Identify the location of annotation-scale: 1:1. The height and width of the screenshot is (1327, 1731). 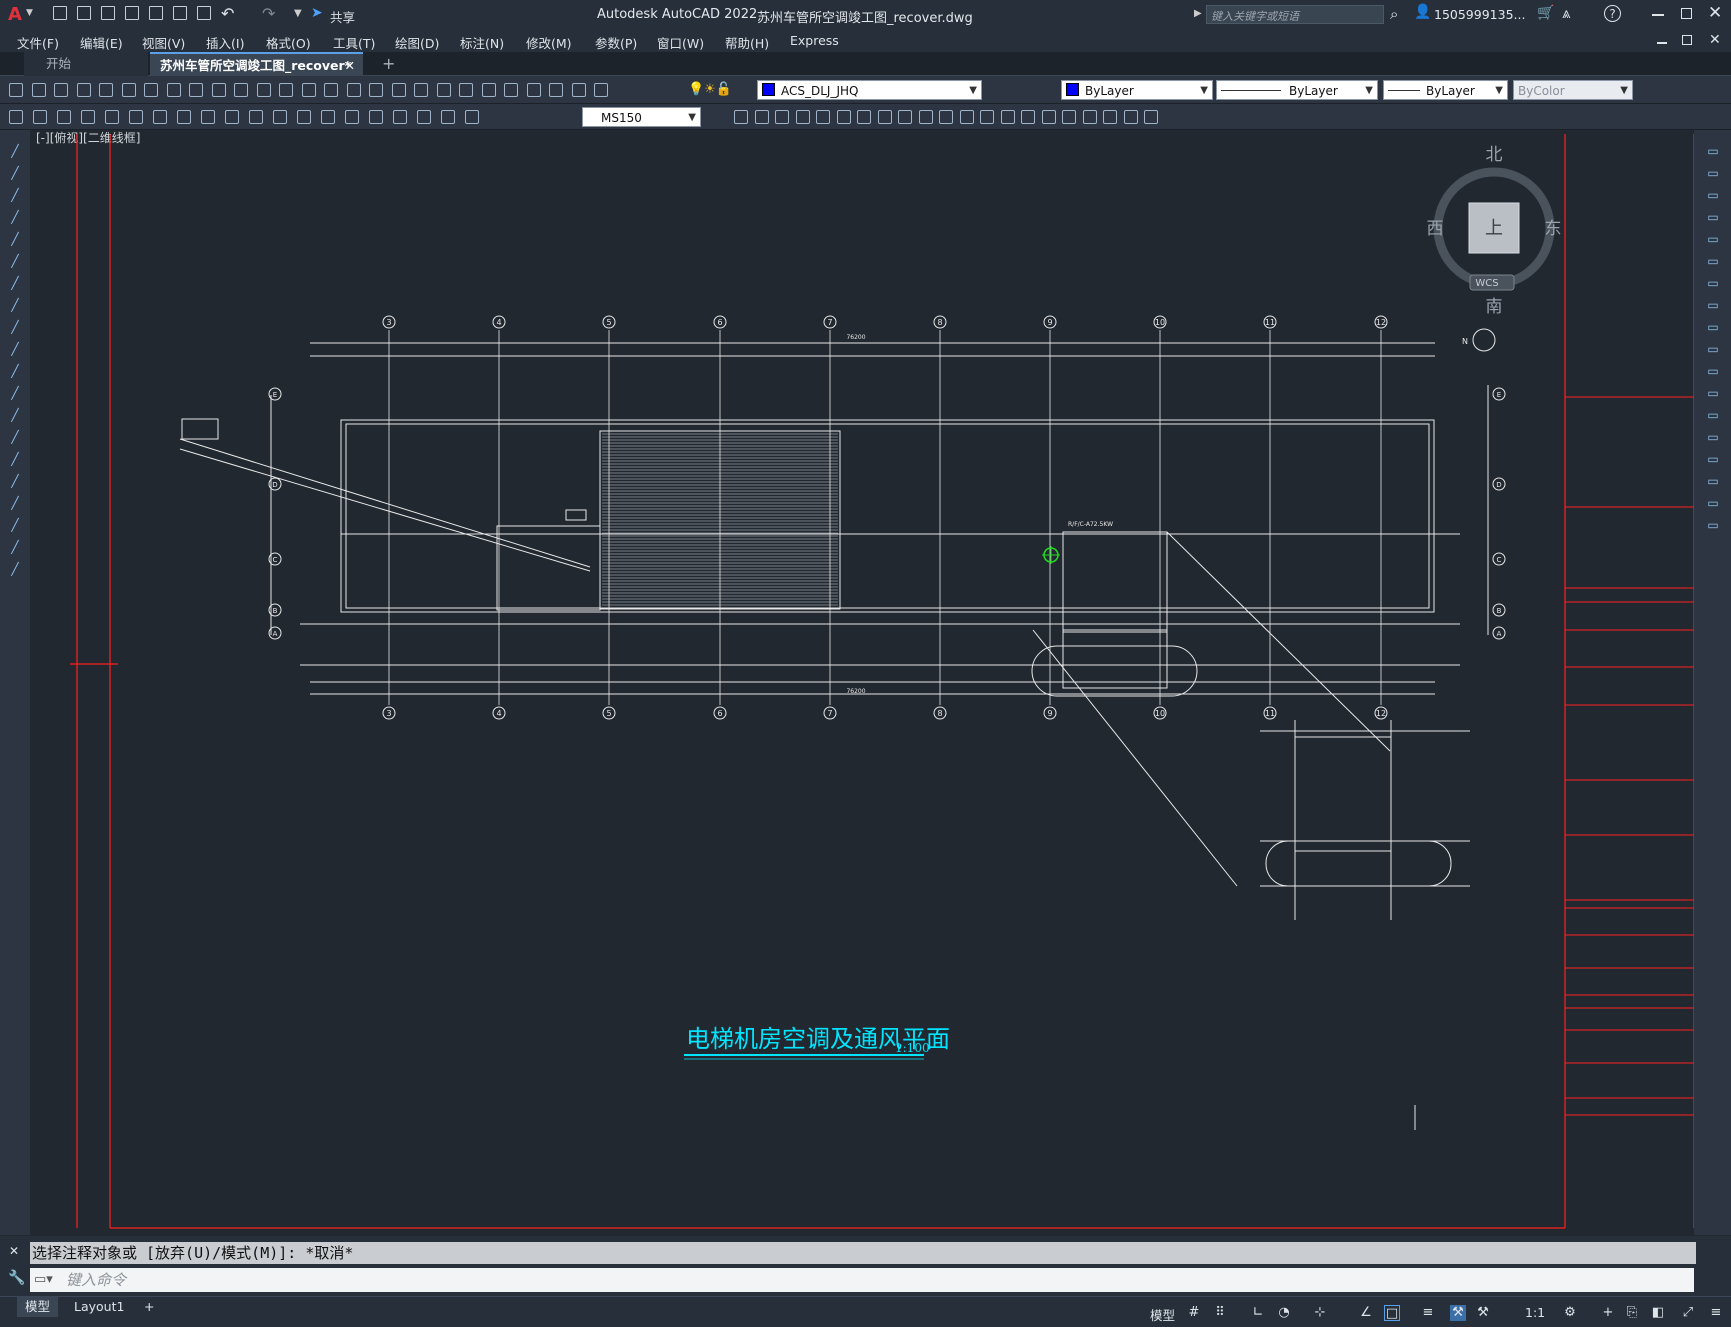
(1535, 1312).